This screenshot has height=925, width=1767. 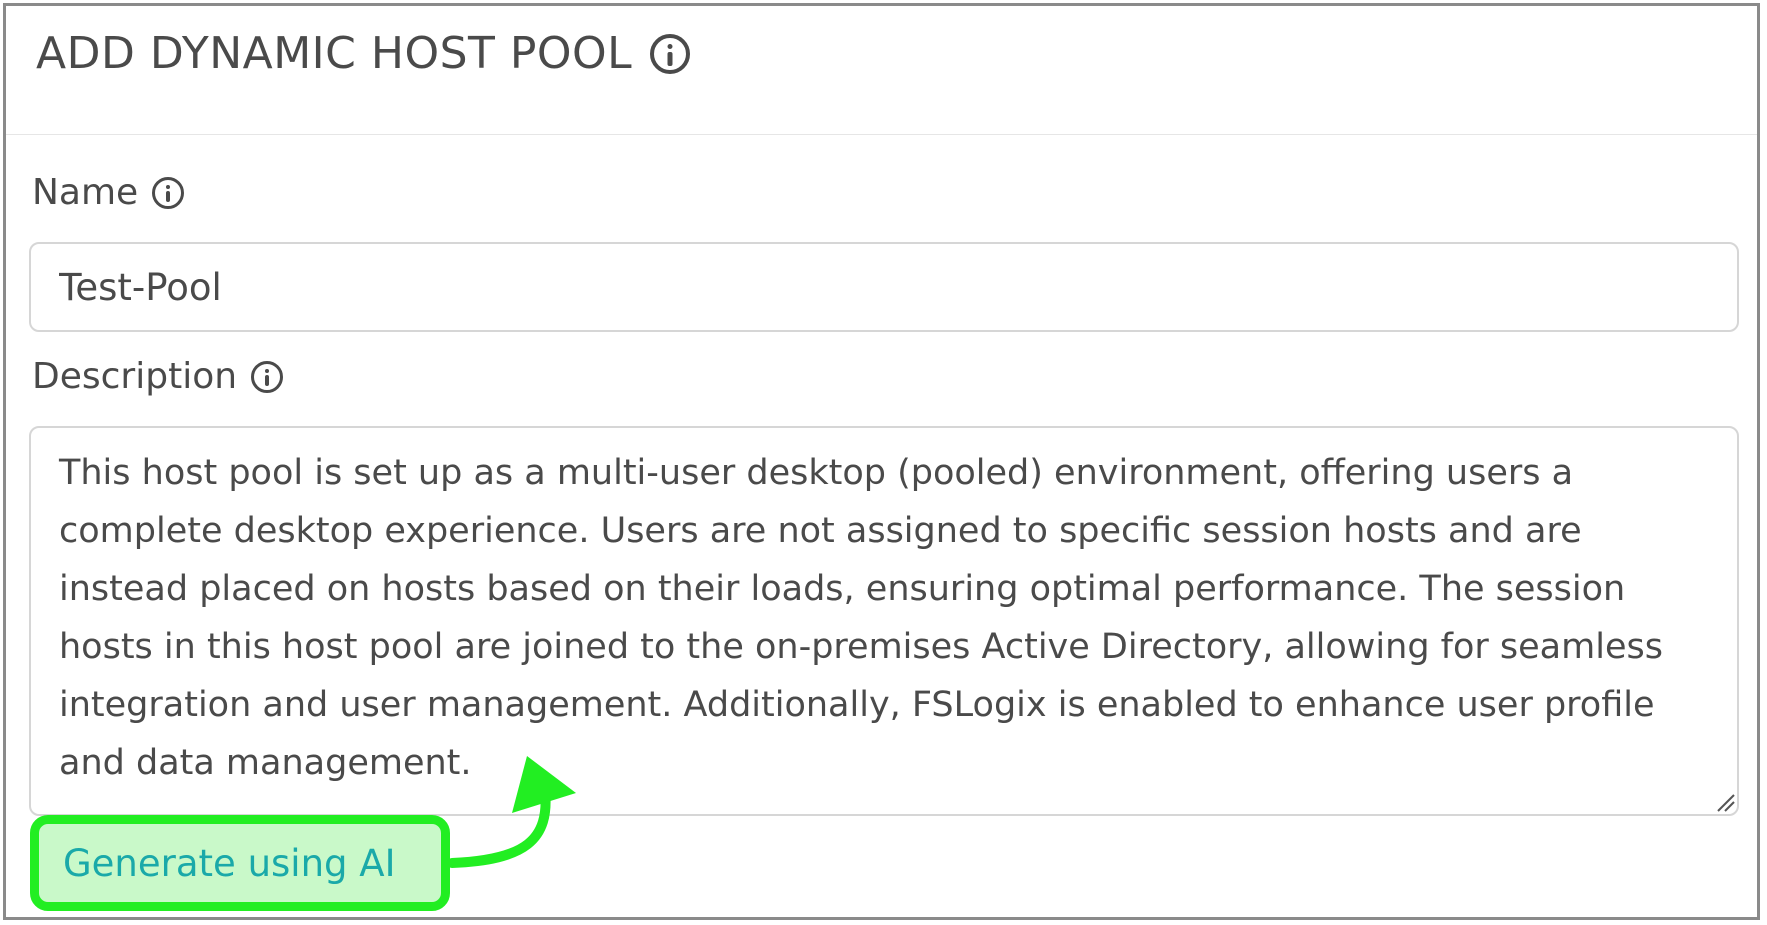 I want to click on description-label-row: Description, so click(x=158, y=376).